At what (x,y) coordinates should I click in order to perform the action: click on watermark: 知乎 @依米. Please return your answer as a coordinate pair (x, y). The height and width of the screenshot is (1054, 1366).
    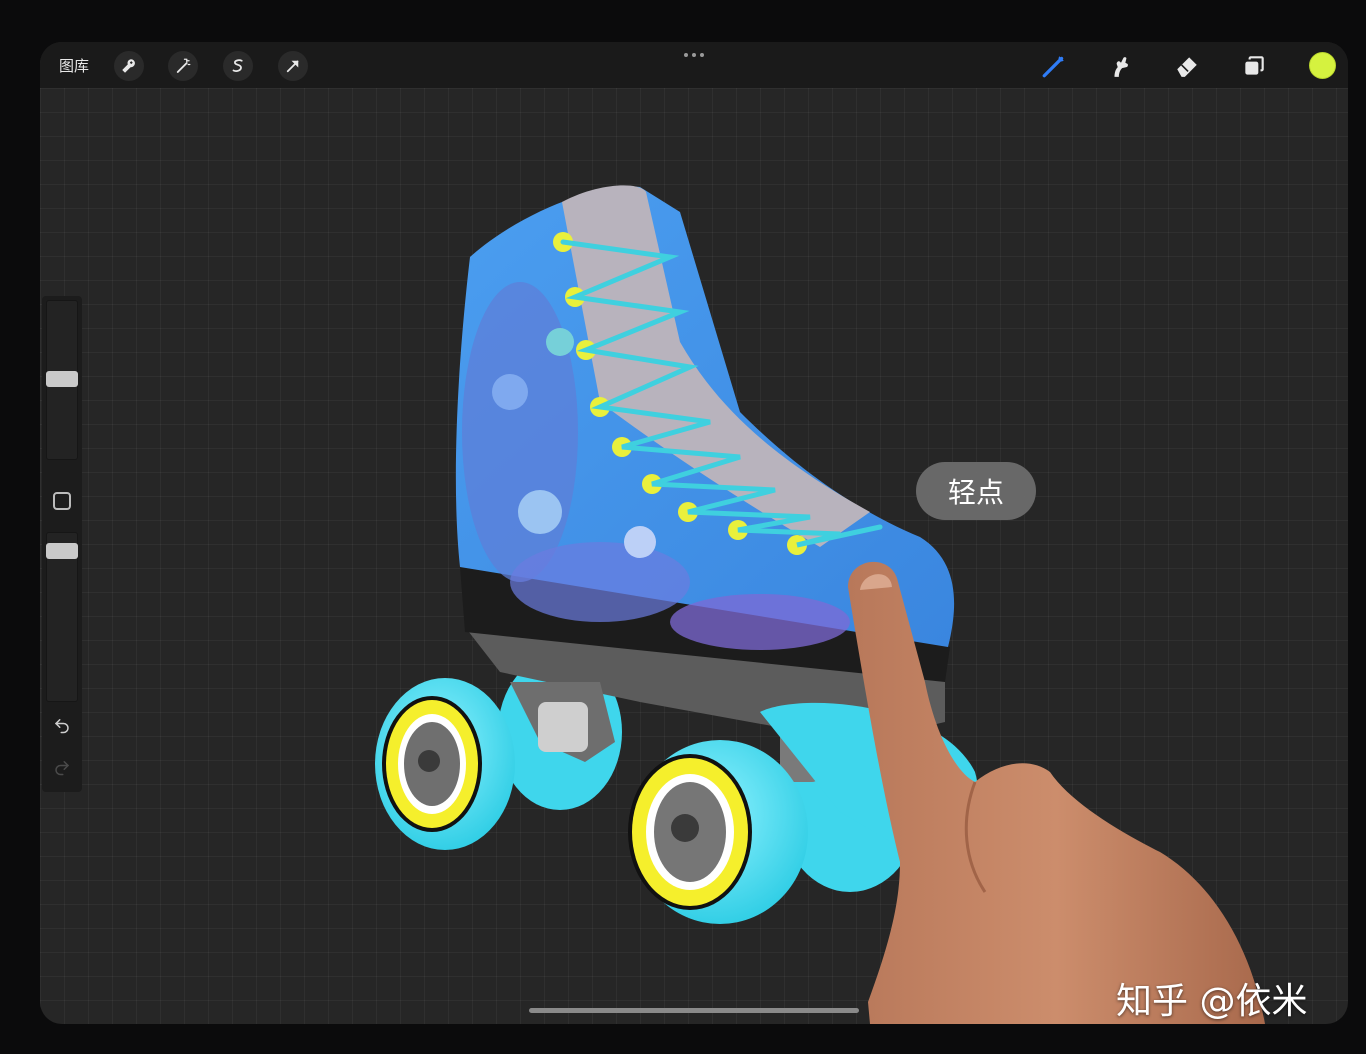
    Looking at the image, I should click on (1212, 1001).